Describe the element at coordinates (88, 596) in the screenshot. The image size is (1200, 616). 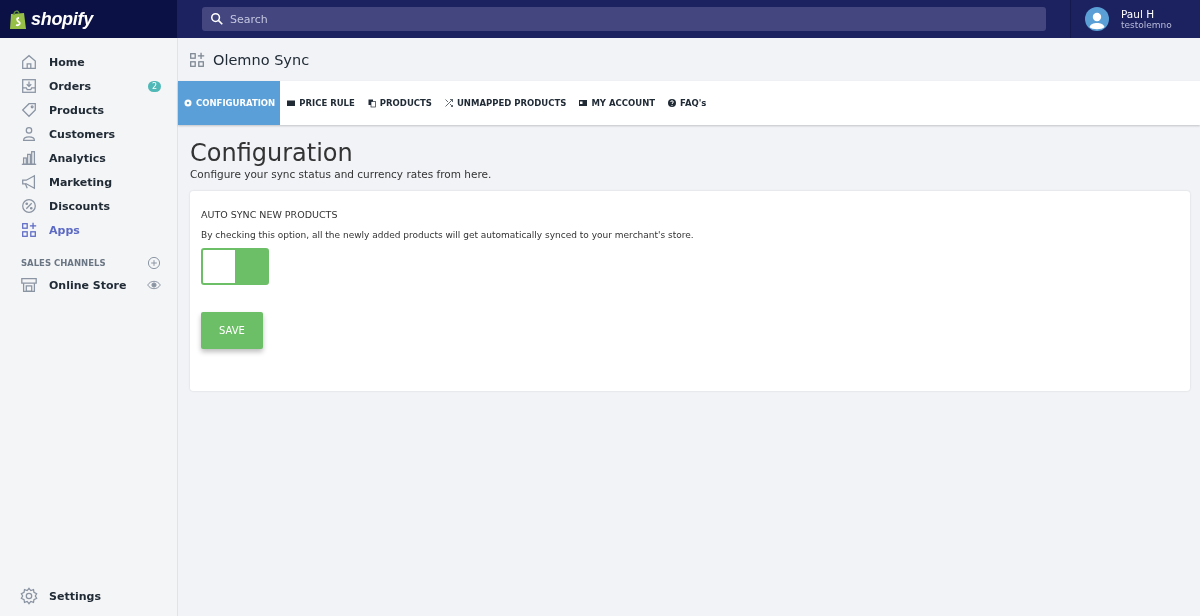
I see `nav-item: Settings` at that location.